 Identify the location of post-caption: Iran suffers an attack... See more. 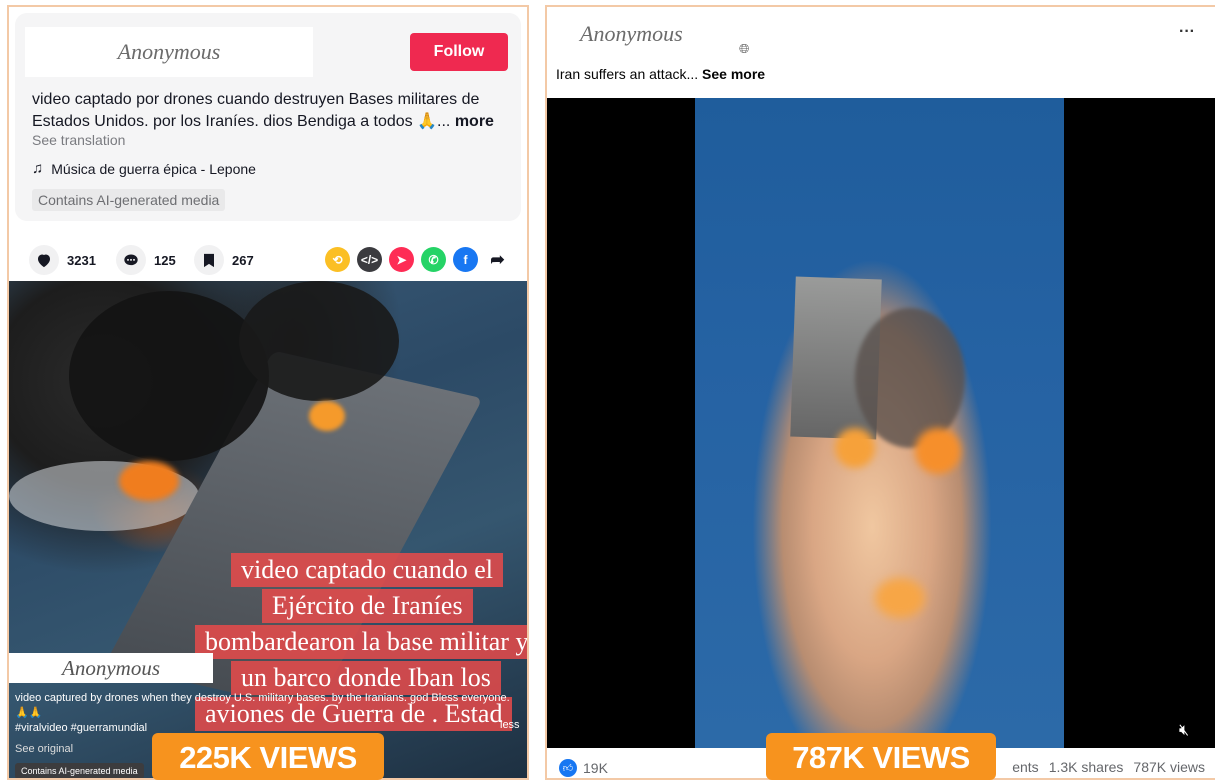
(660, 74).